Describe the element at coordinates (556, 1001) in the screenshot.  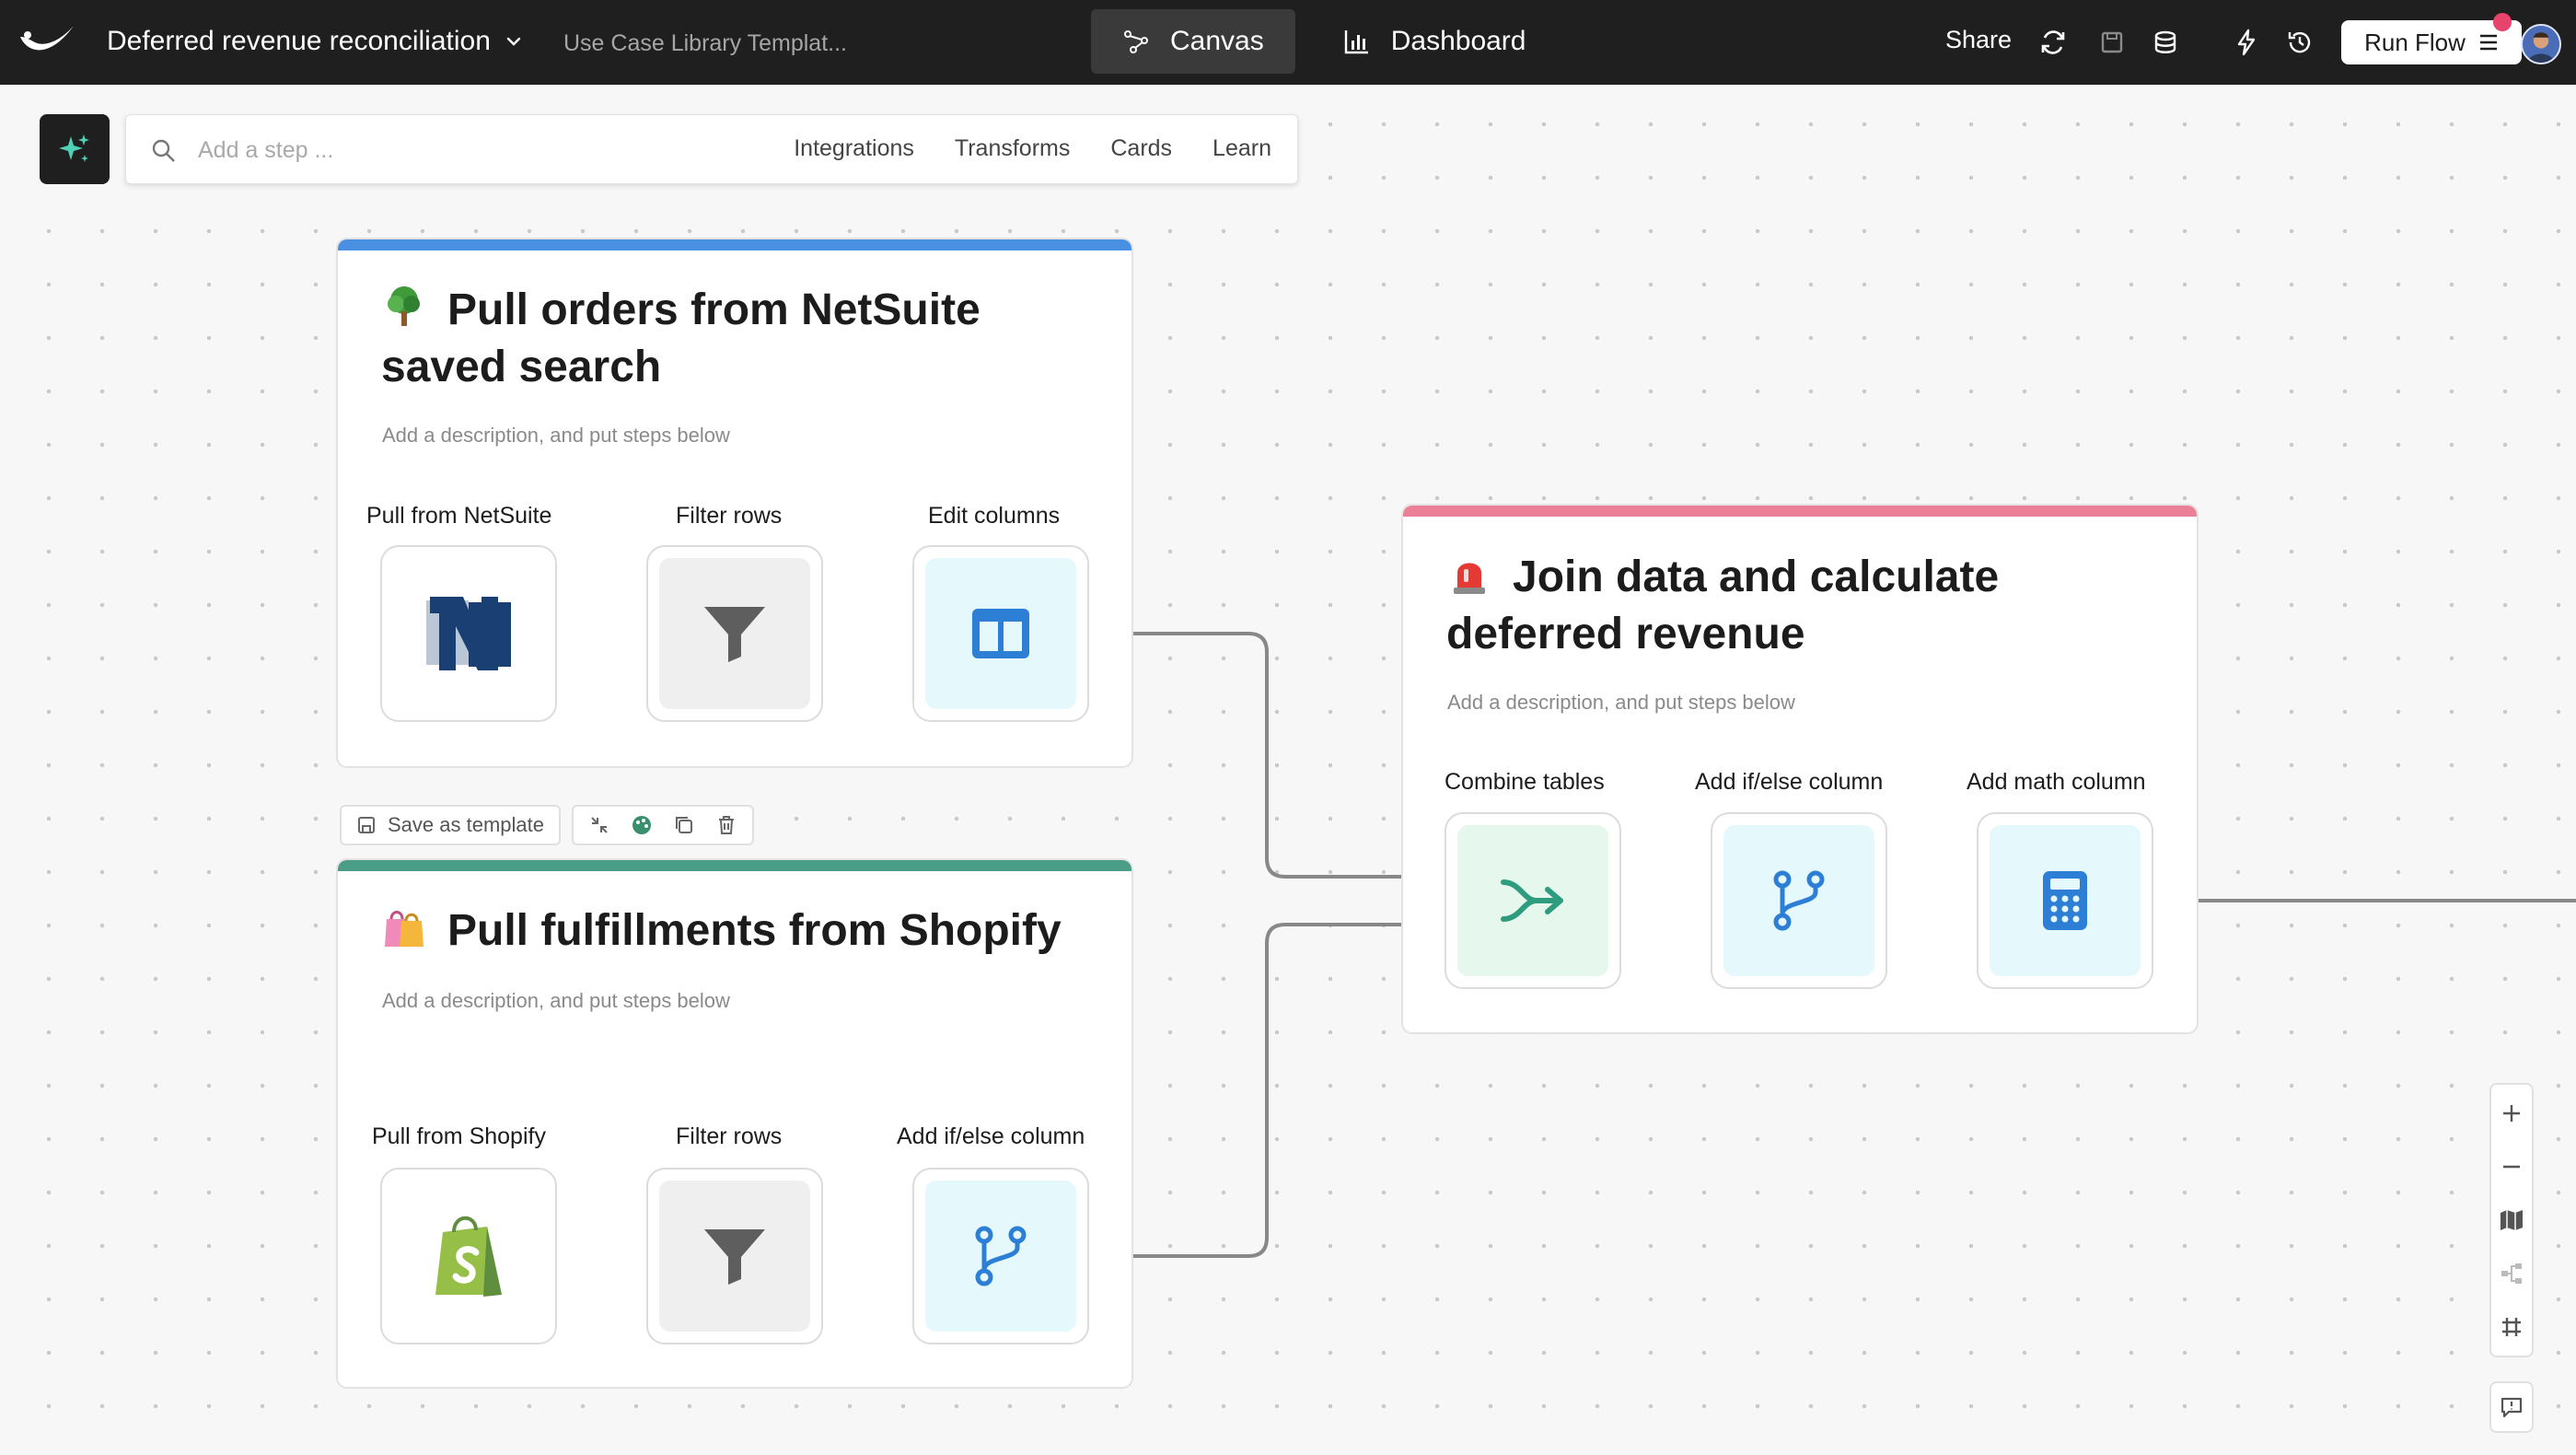
I see `group-shopify-description: Add a description, and put steps below` at that location.